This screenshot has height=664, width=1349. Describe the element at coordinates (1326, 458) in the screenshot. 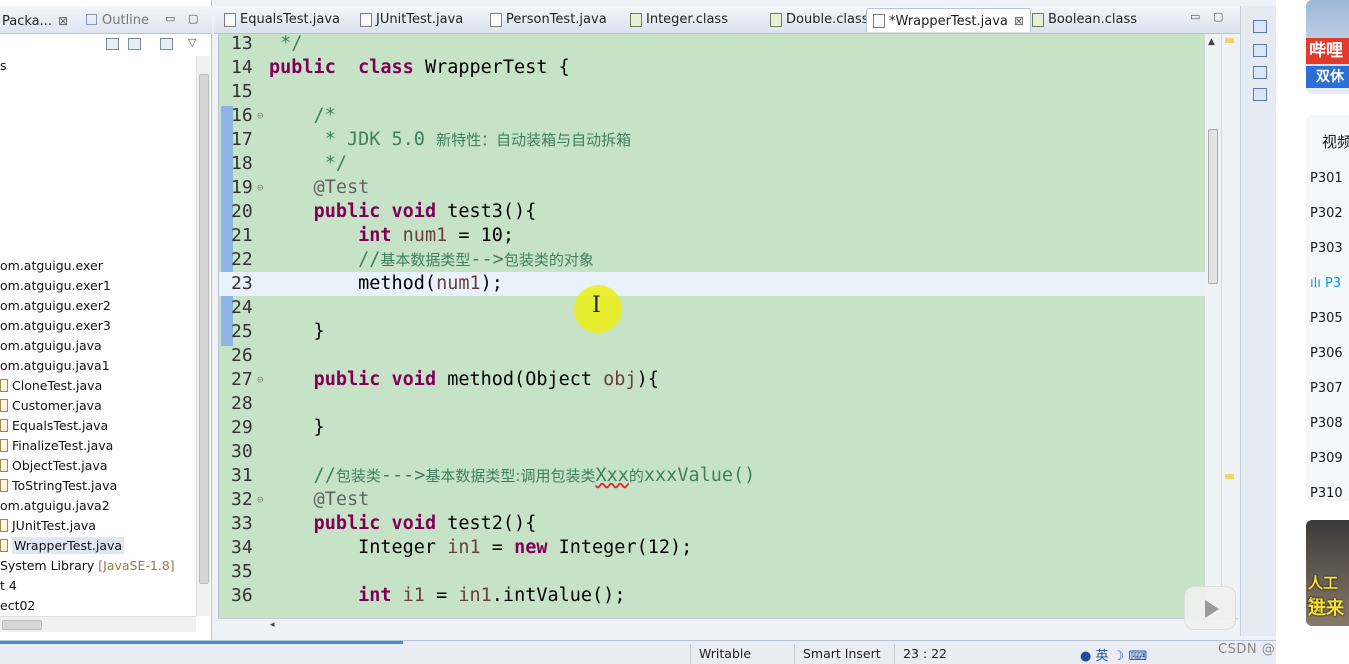

I see `playlist-item: P309` at that location.